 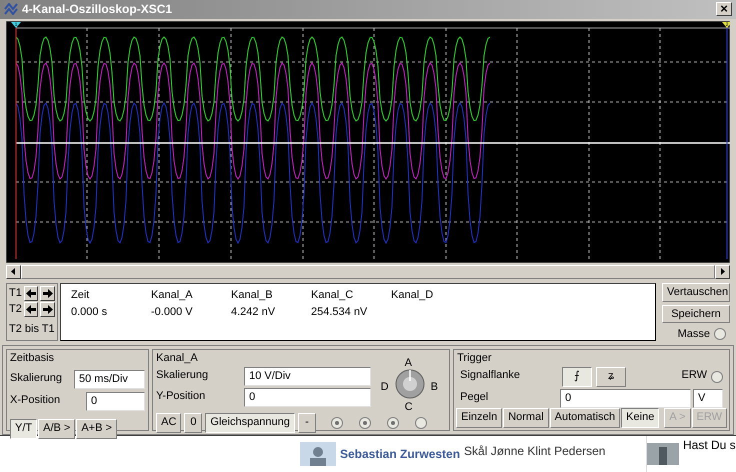 What do you see at coordinates (409, 383) in the screenshot?
I see `channel-knob` at bounding box center [409, 383].